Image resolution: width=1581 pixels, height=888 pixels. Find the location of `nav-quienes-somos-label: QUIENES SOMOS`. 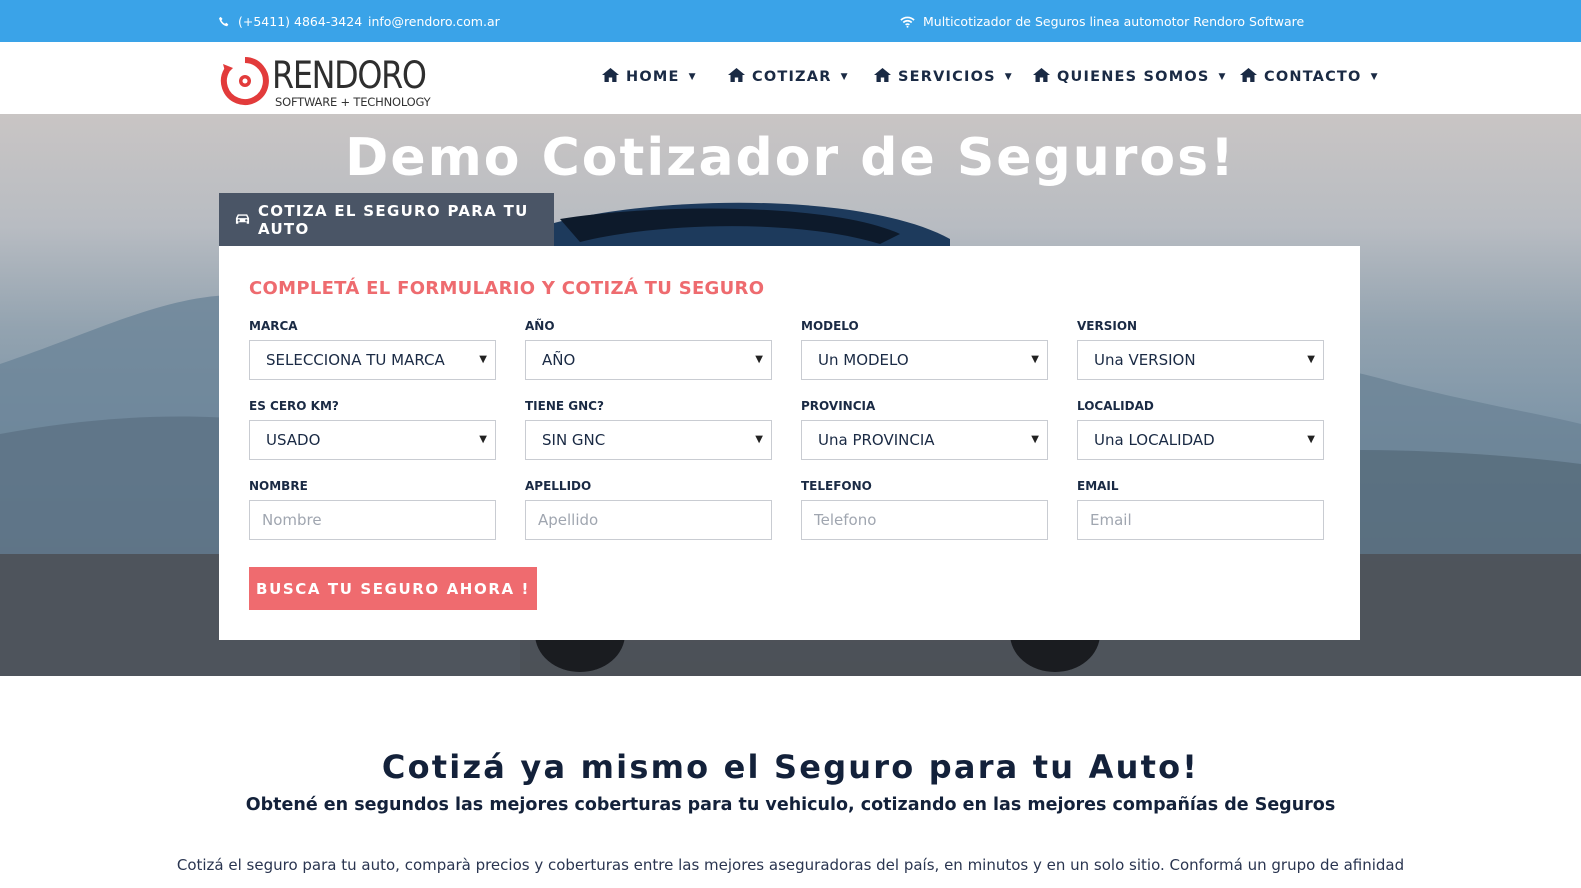

nav-quienes-somos-label: QUIENES SOMOS is located at coordinates (1133, 77).